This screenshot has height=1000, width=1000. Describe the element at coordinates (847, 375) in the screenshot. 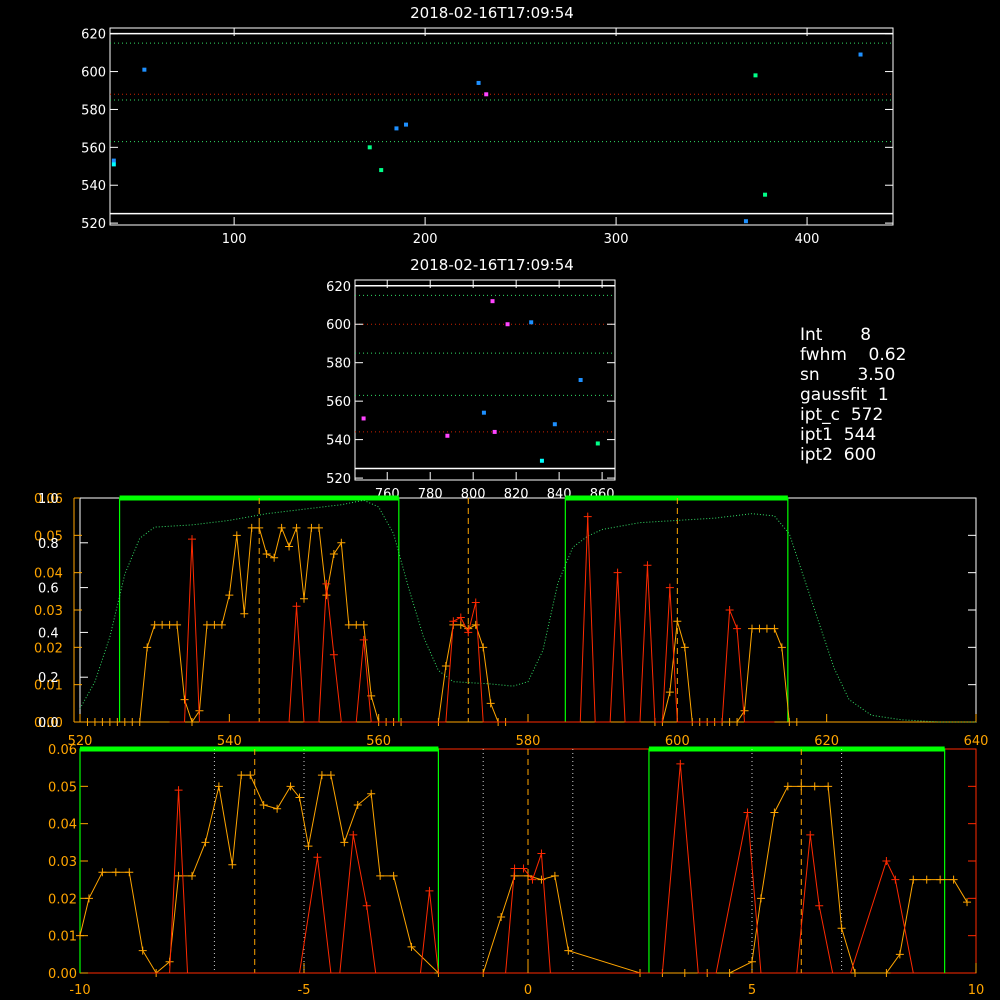

I see `info-line-sn: sn 3.50` at that location.